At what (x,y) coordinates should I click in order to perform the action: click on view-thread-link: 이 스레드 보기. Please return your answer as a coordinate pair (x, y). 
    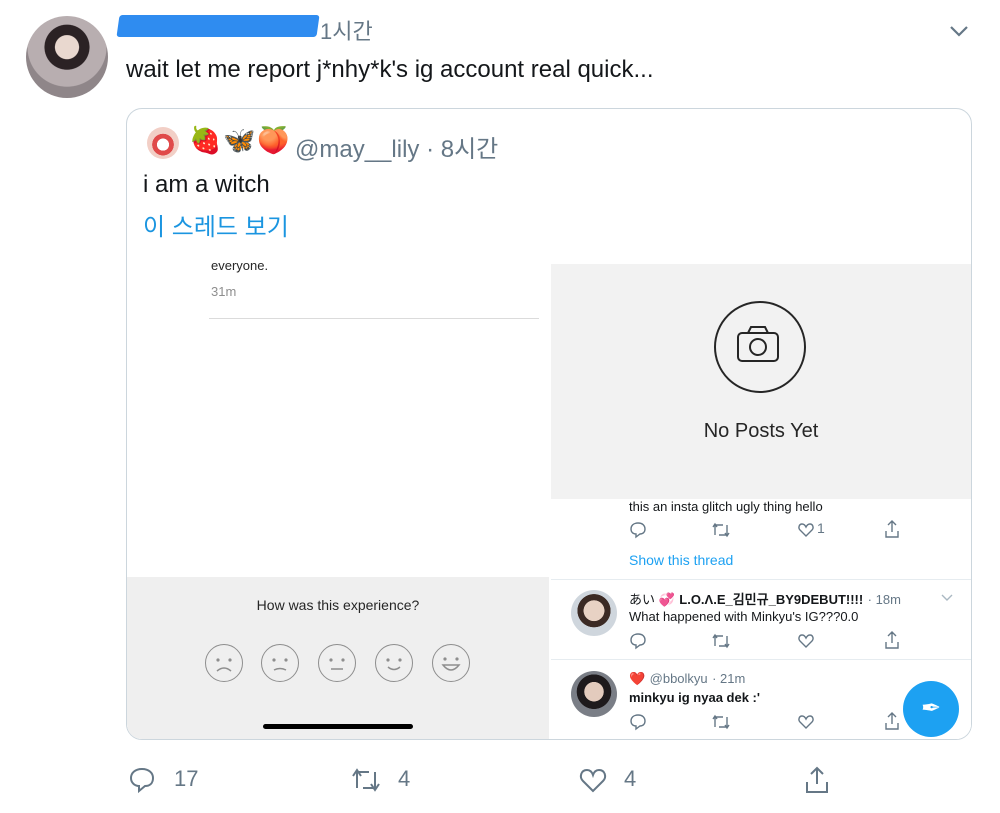
    Looking at the image, I should click on (216, 224).